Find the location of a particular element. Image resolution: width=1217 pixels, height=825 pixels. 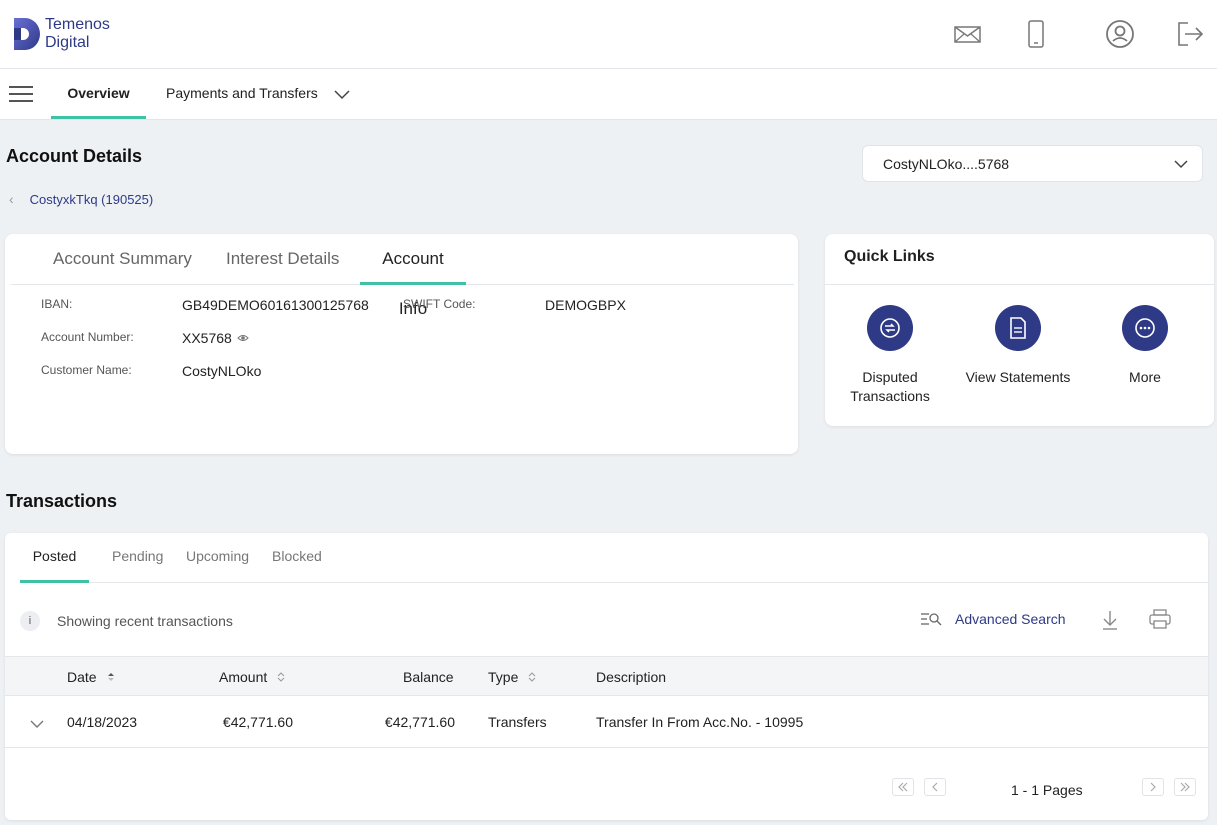

sort-descending-icon is located at coordinates (111, 677).